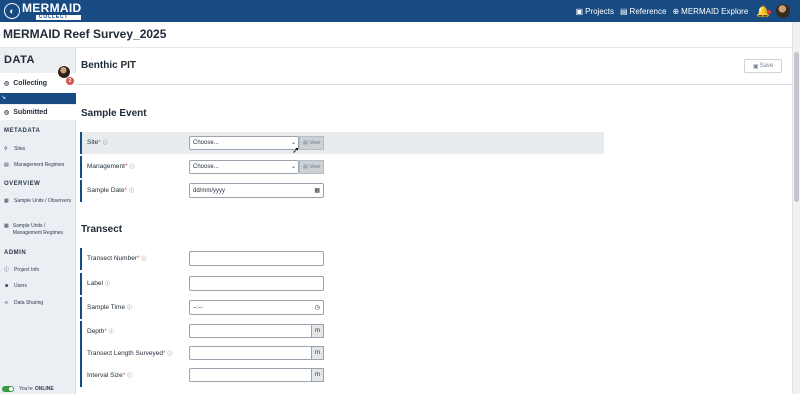 The image size is (800, 394). Describe the element at coordinates (102, 229) in the screenshot. I see `transect-heading: Transect` at that location.